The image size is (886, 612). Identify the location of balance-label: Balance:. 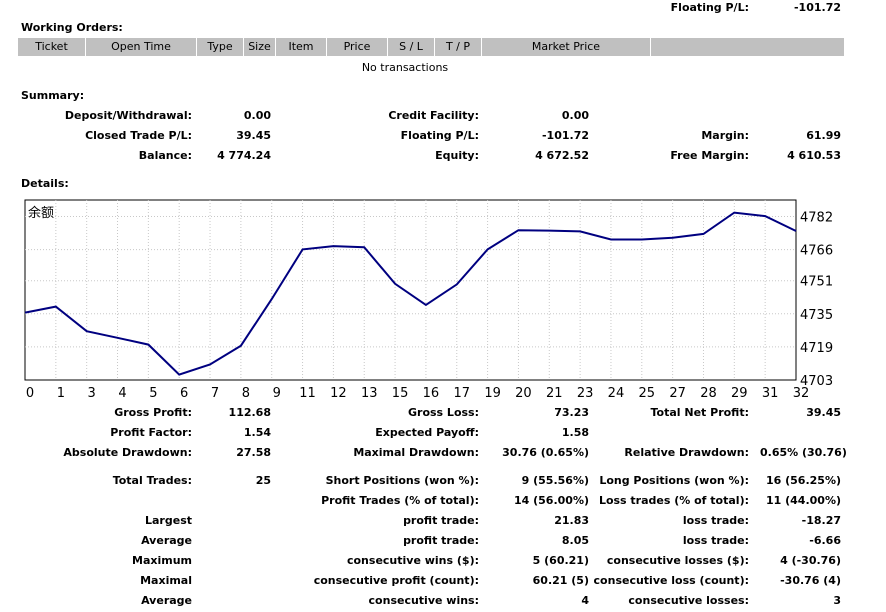
(165, 155).